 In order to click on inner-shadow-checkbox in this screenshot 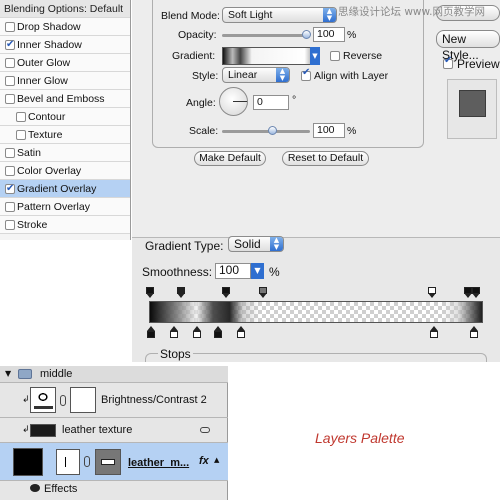, I will do `click(10, 45)`.